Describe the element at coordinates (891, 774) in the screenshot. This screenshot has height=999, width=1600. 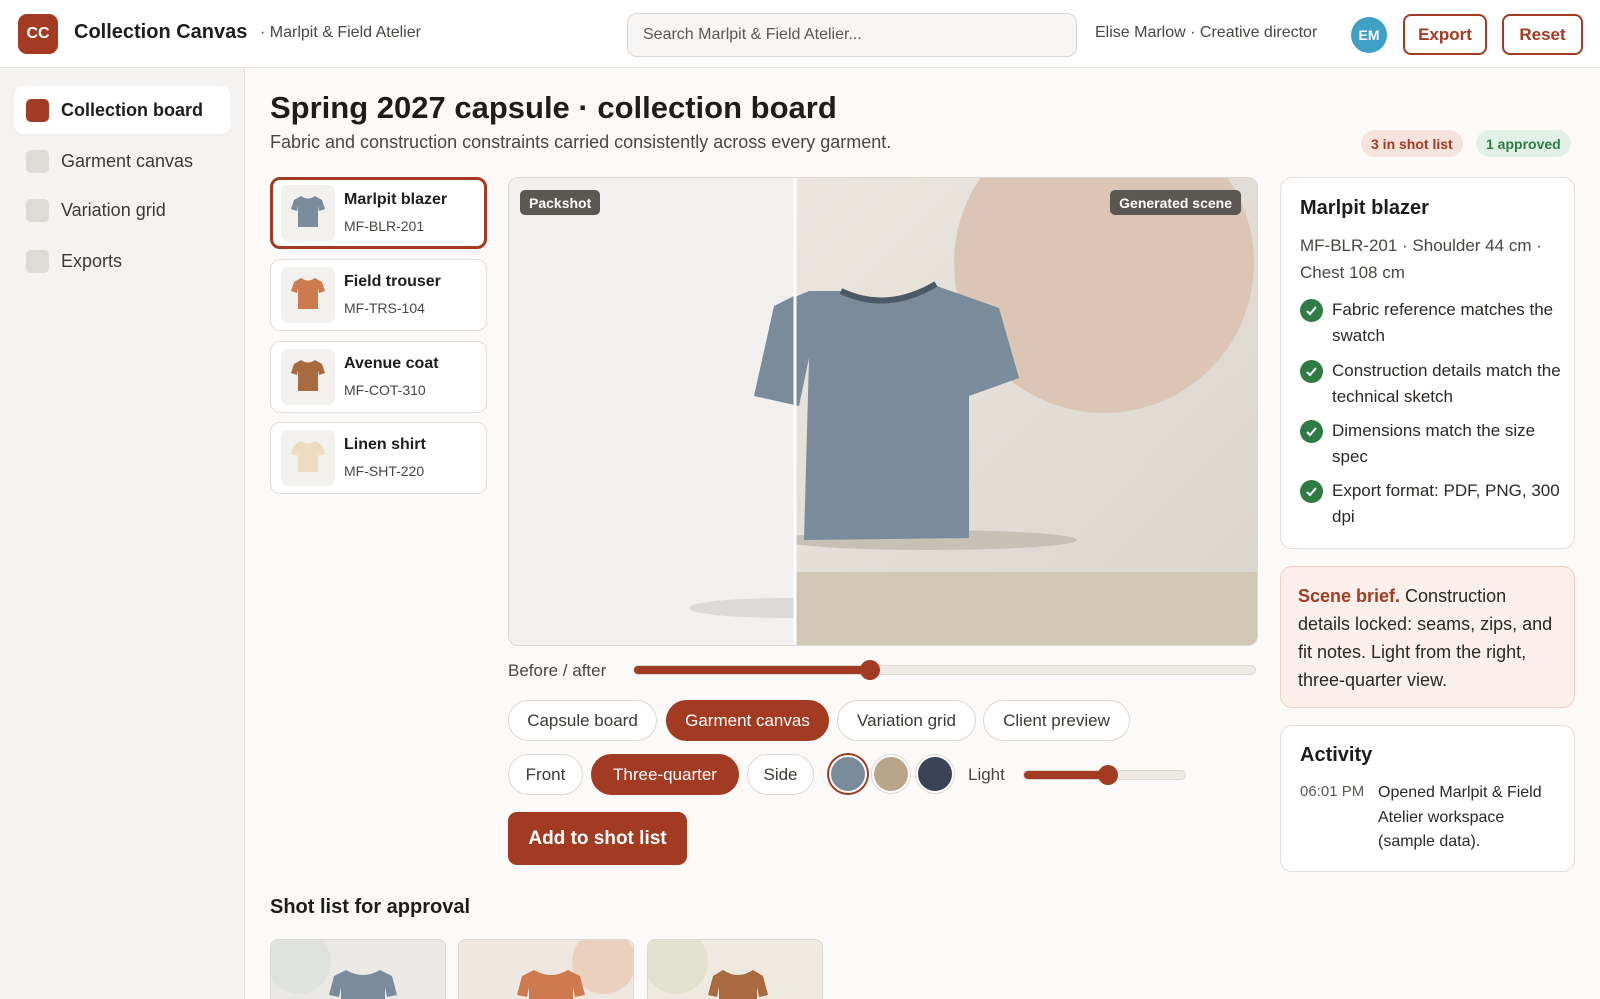
I see `swatch-sand` at that location.